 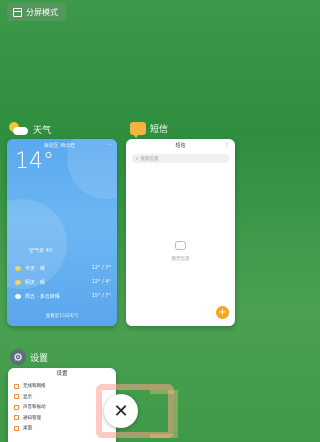 What do you see at coordinates (63, 268) in the screenshot?
I see `forecast-row: 今天 · 晴 12° / 7°` at bounding box center [63, 268].